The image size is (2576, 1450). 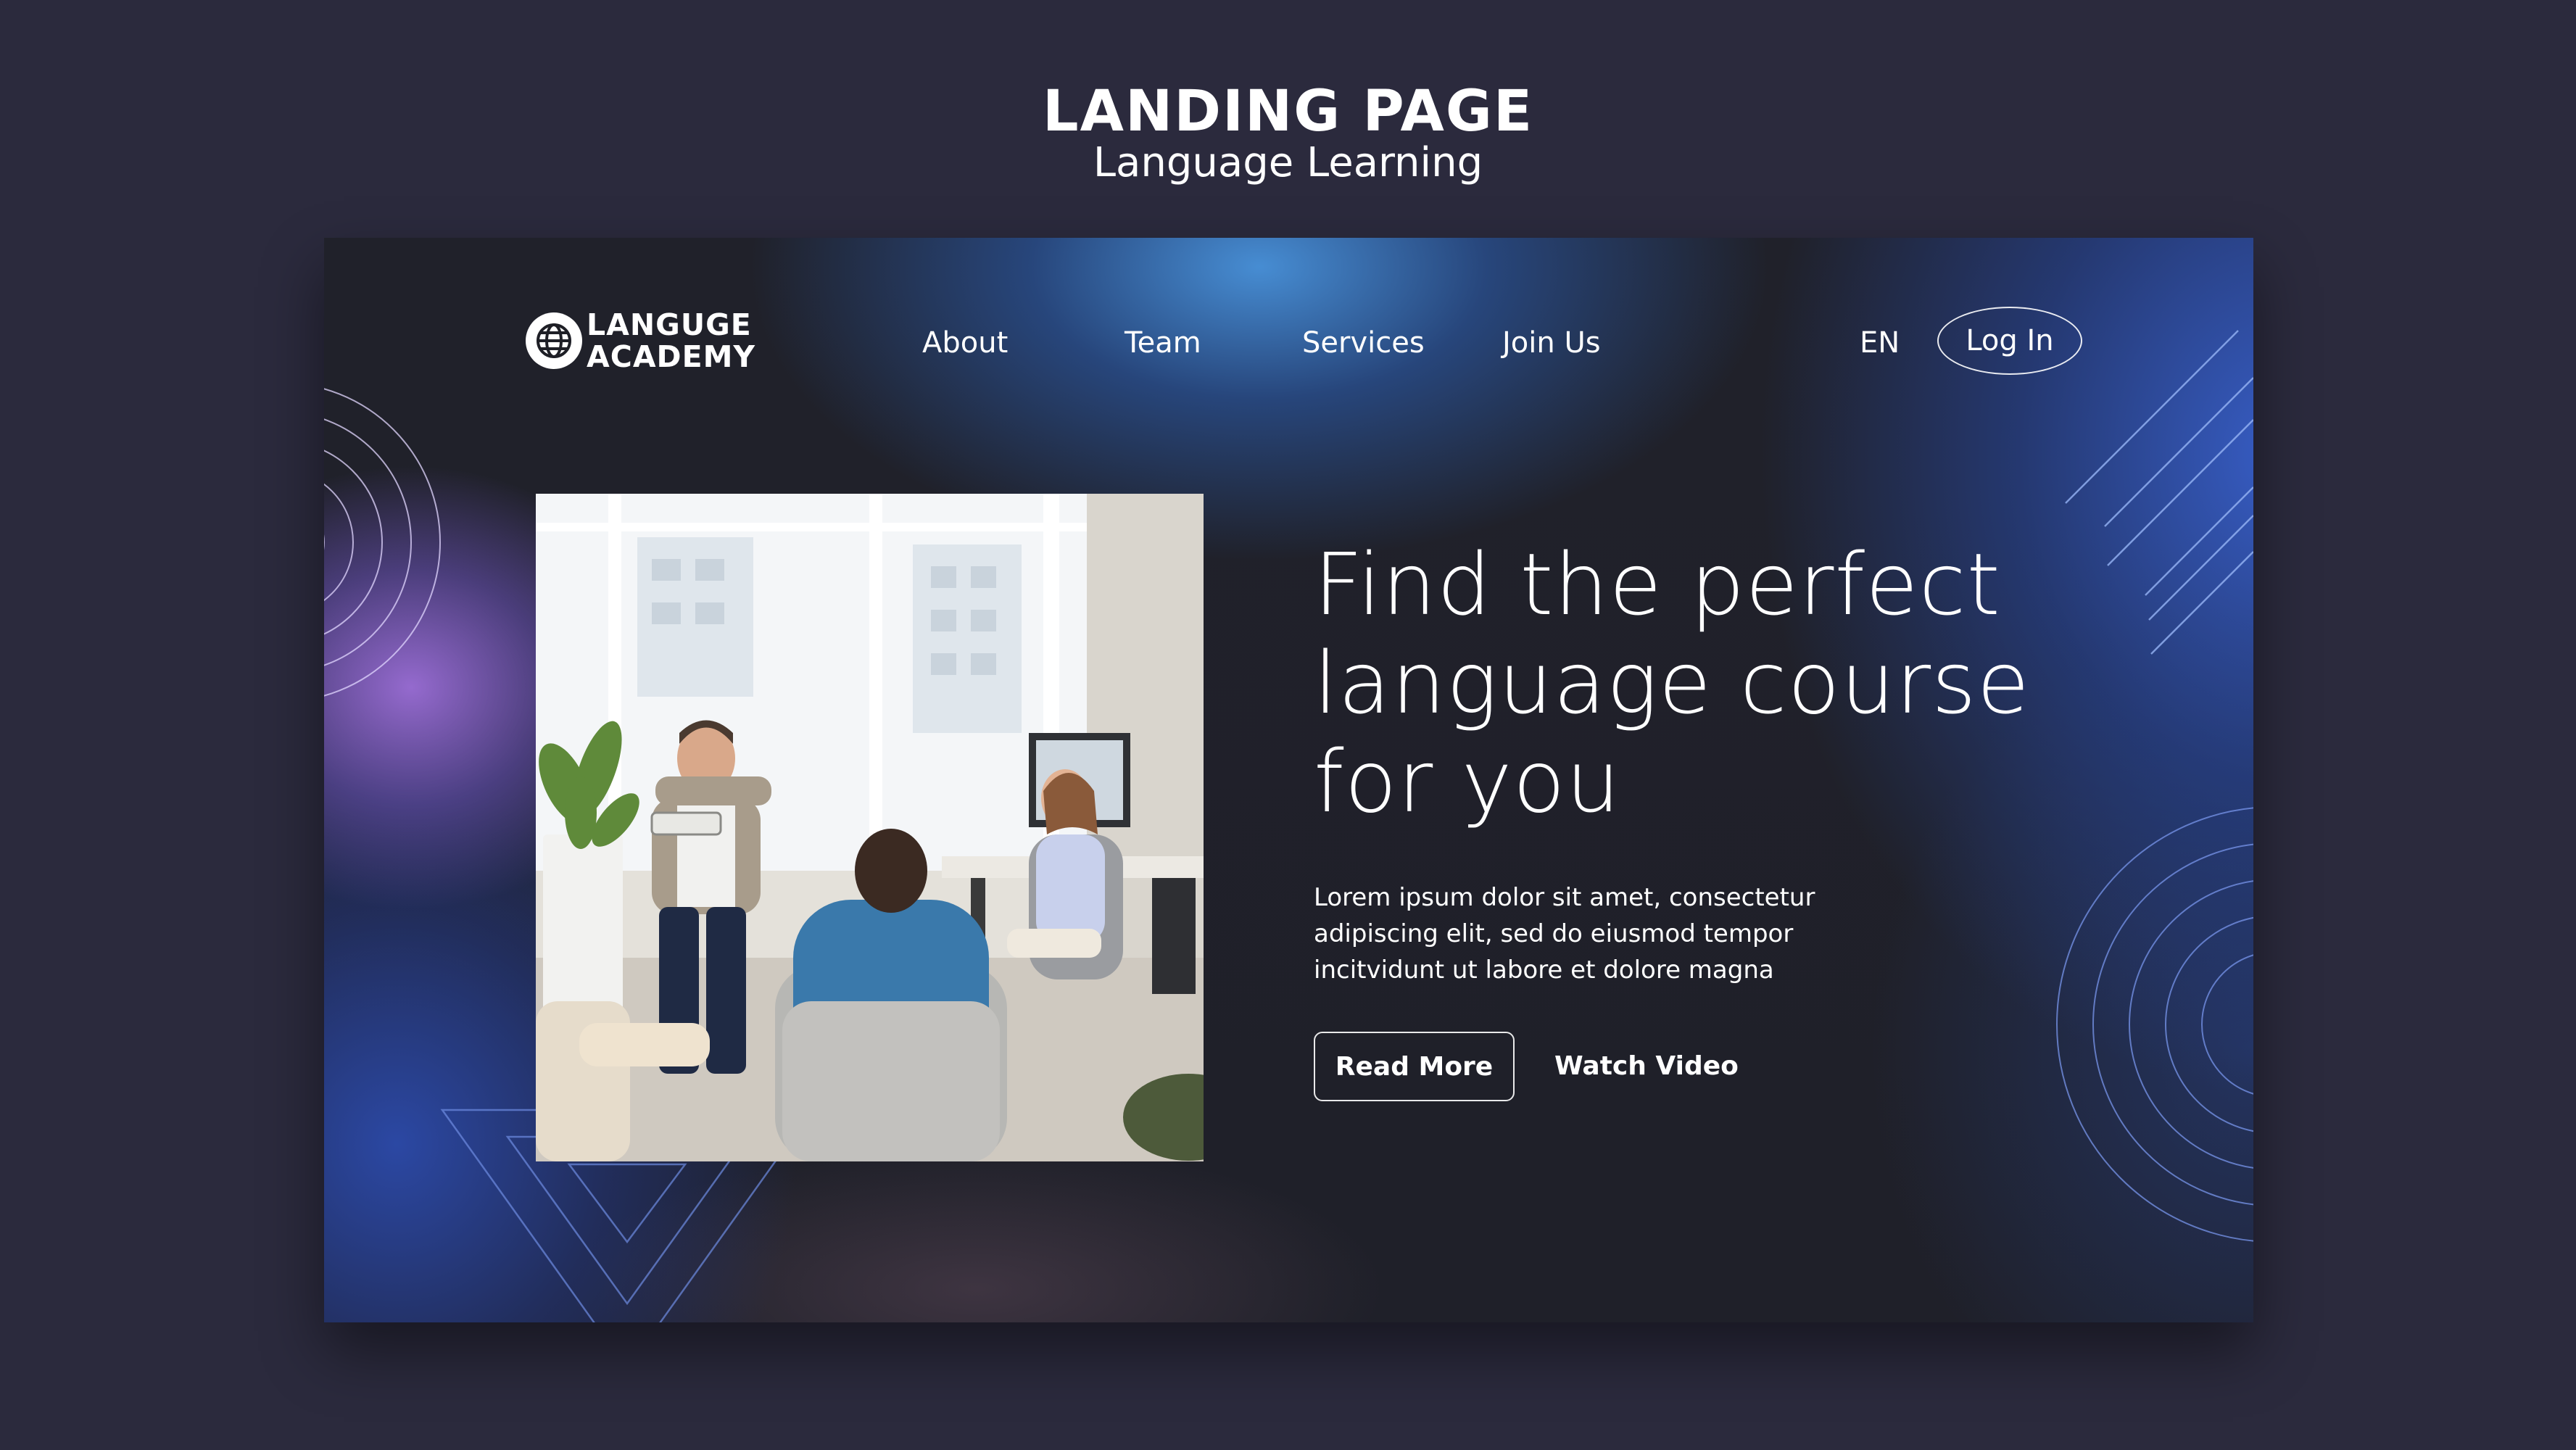 What do you see at coordinates (1646, 1066) in the screenshot?
I see `watch-video-button: Watch Video` at bounding box center [1646, 1066].